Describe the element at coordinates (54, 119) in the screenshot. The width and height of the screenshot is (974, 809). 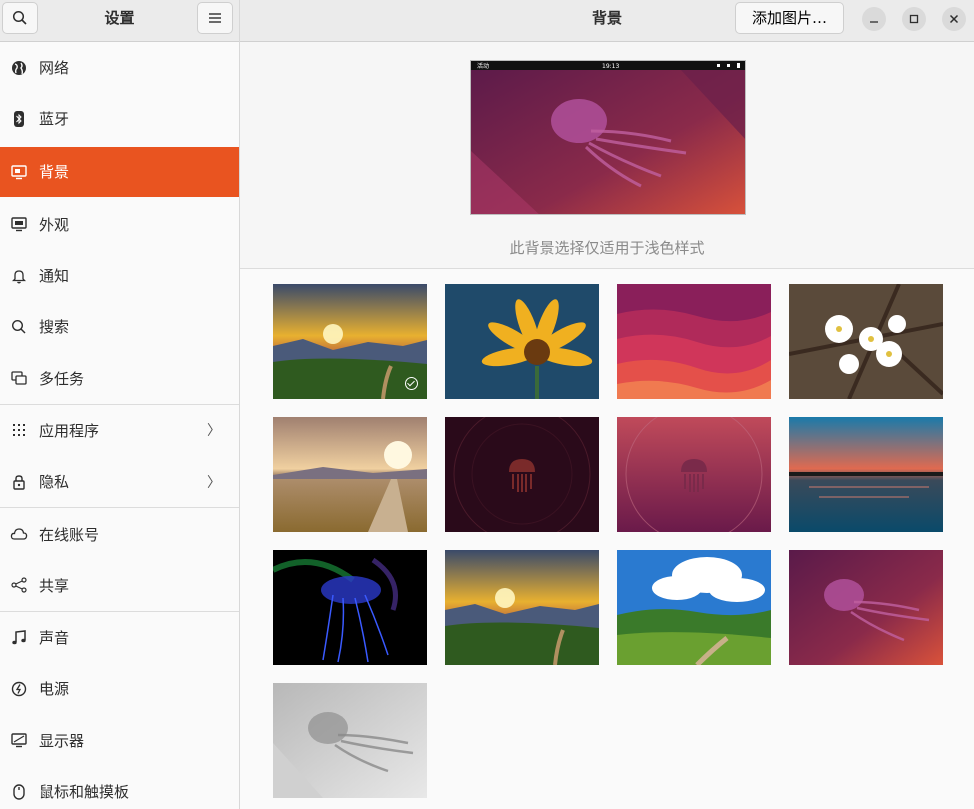
I see `sidebar-item-label: 蓝牙` at that location.